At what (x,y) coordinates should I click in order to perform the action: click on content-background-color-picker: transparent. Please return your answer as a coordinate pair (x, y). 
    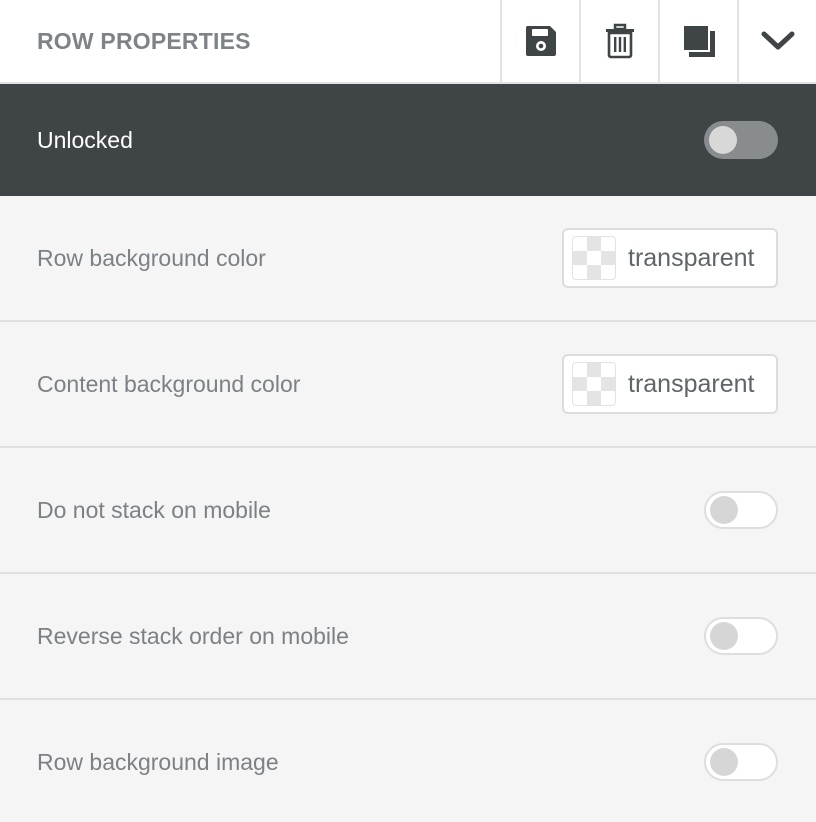
    Looking at the image, I should click on (670, 384).